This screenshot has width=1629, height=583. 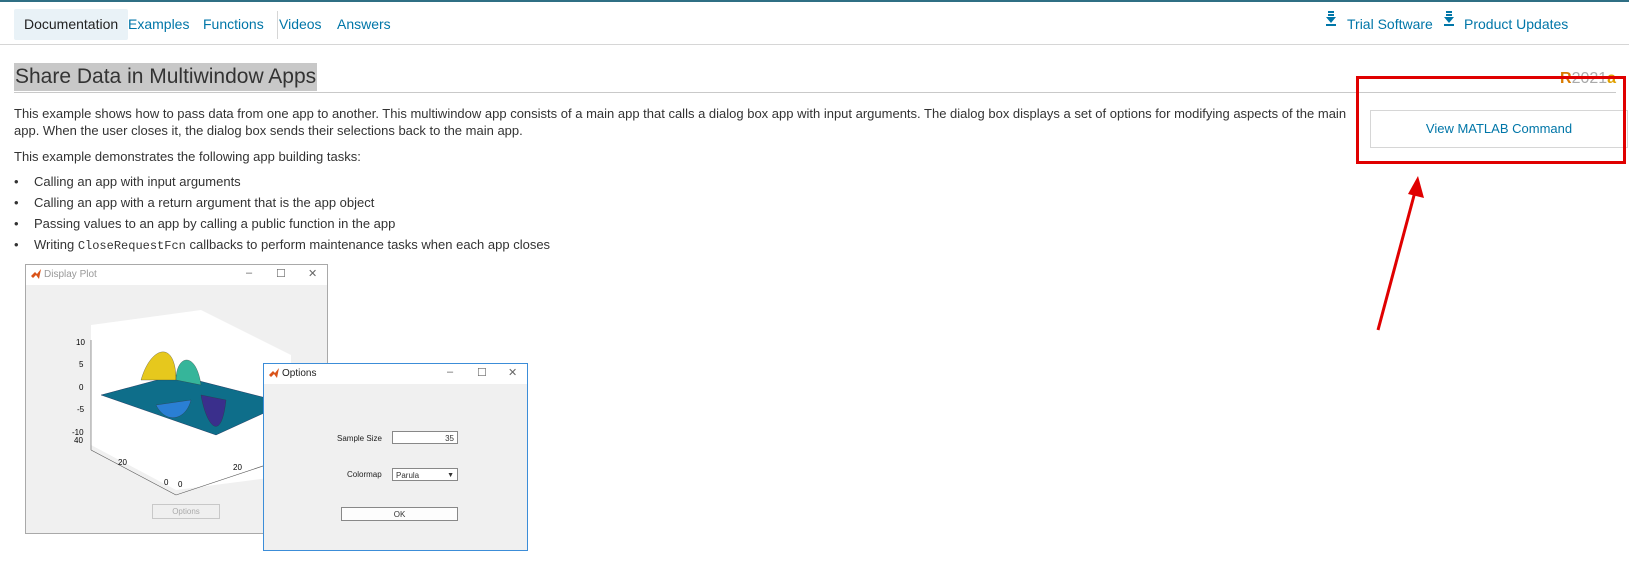 What do you see at coordinates (166, 77) in the screenshot?
I see `page-title: Share Data in Multiwindow Apps` at bounding box center [166, 77].